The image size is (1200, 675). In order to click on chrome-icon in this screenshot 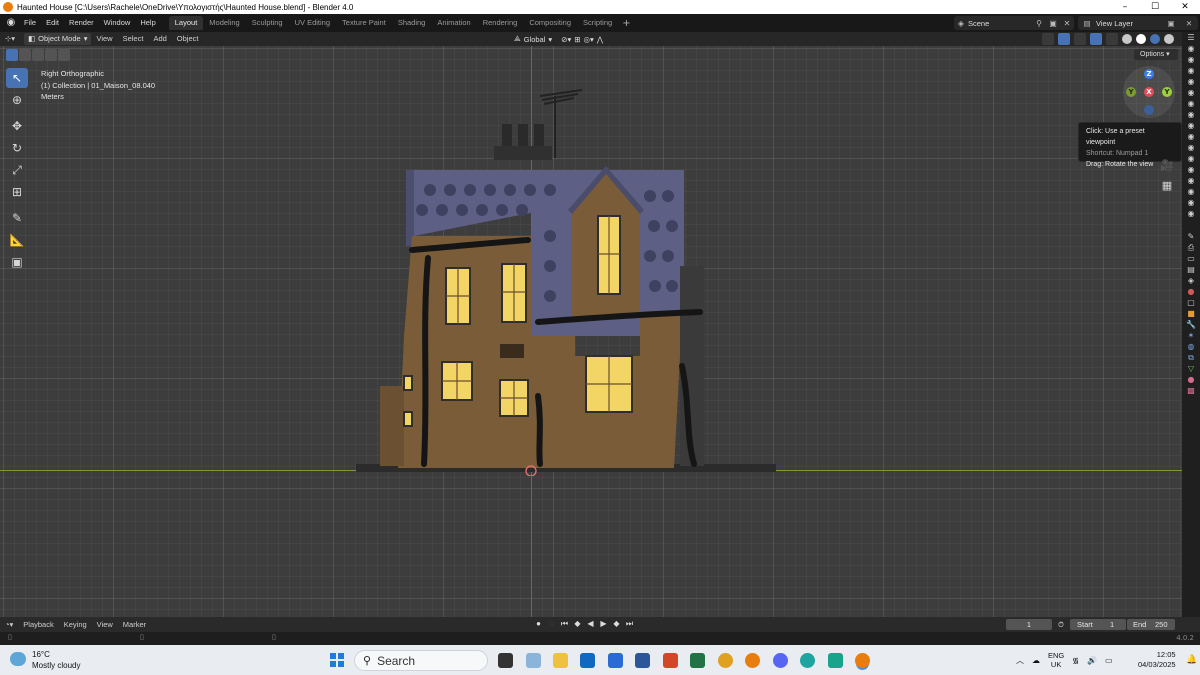, I will do `click(725, 660)`.